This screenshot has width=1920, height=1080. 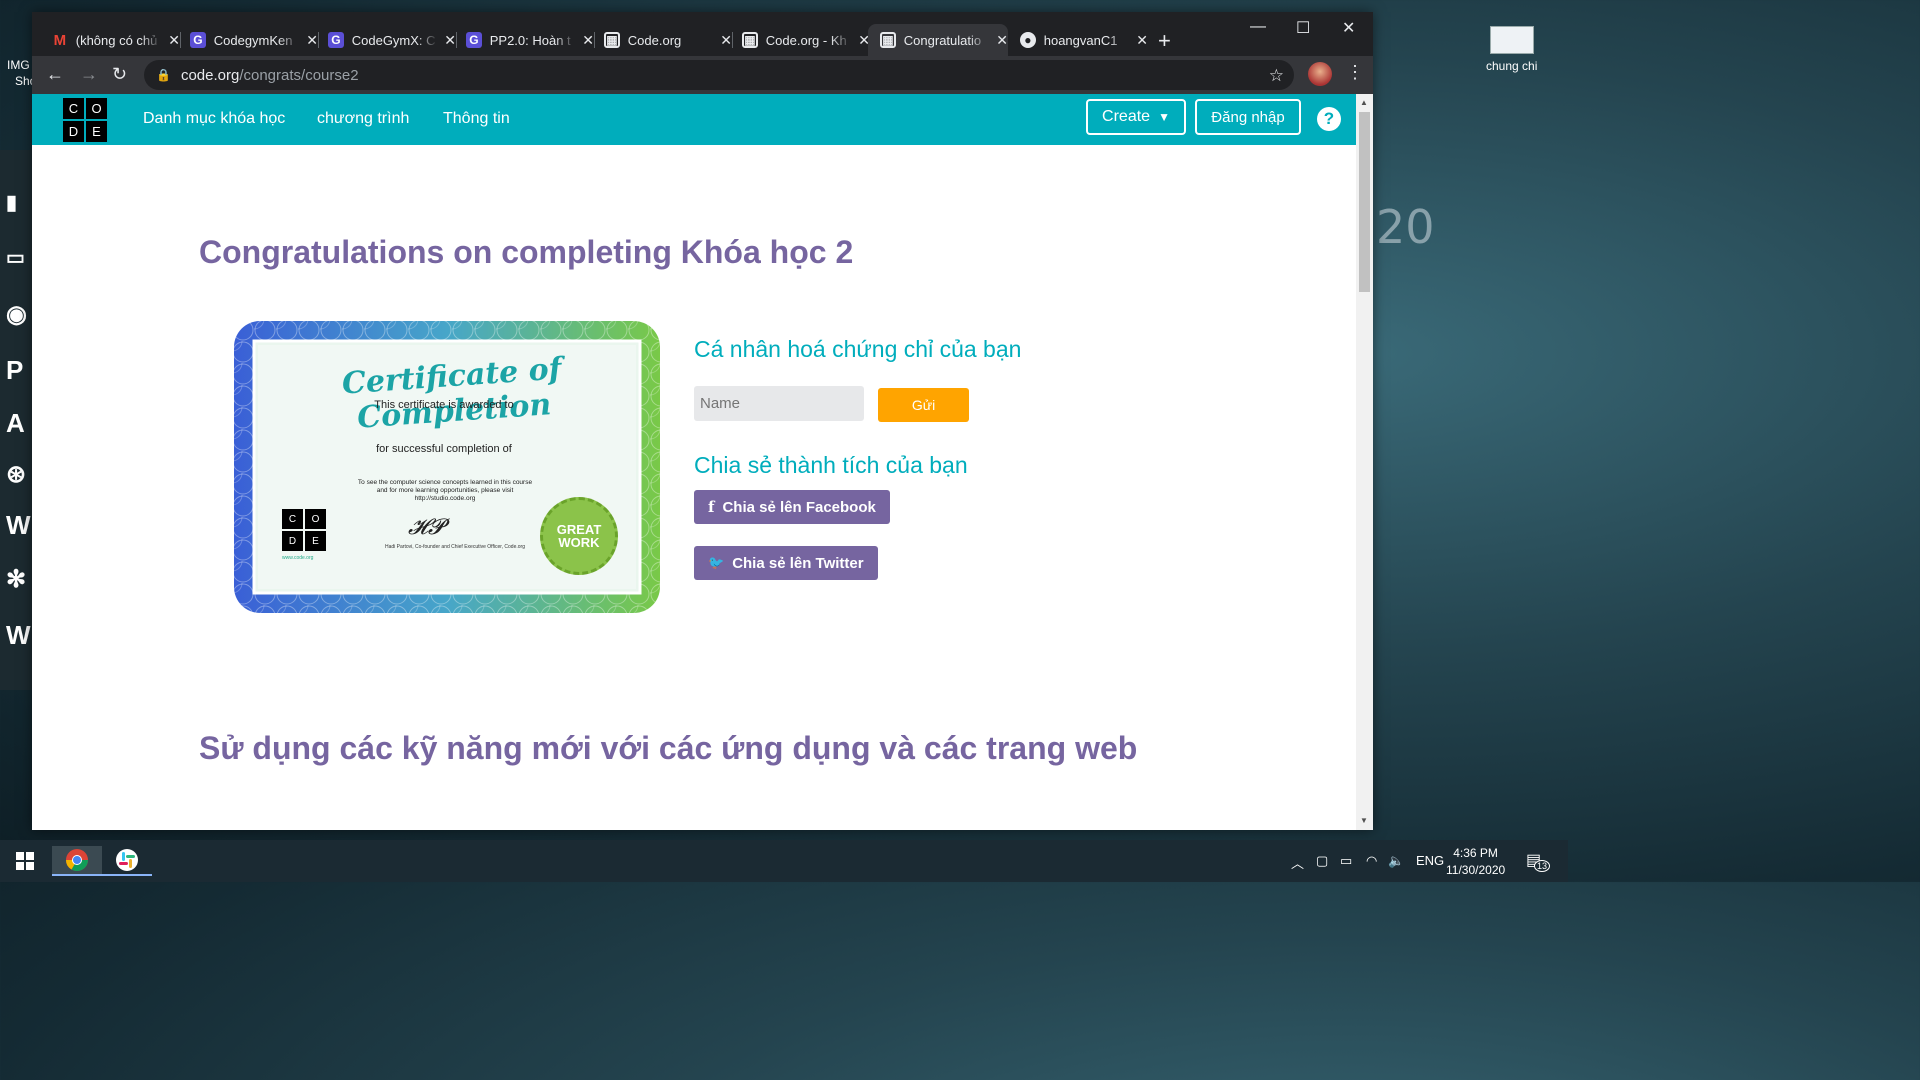 I want to click on forward-button: →, so click(x=89, y=74).